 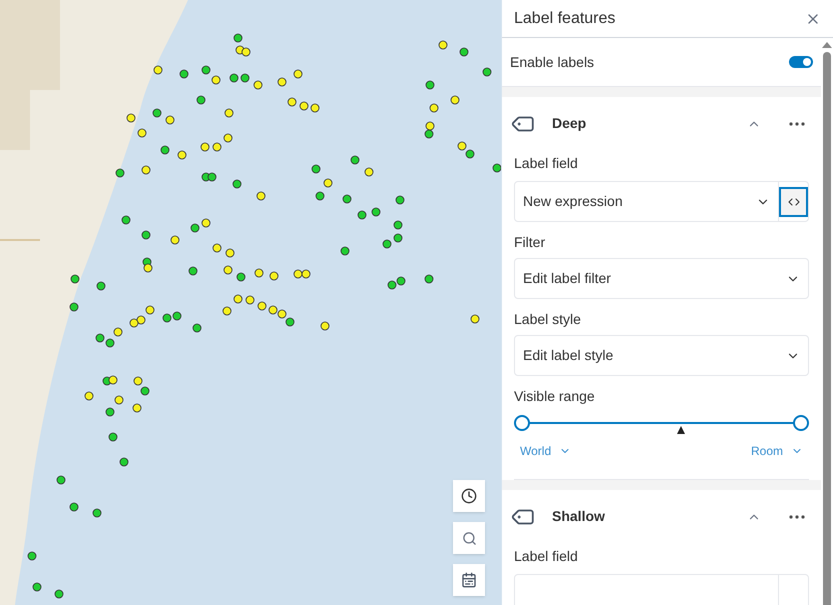 What do you see at coordinates (801, 62) in the screenshot?
I see `toggle-switch` at bounding box center [801, 62].